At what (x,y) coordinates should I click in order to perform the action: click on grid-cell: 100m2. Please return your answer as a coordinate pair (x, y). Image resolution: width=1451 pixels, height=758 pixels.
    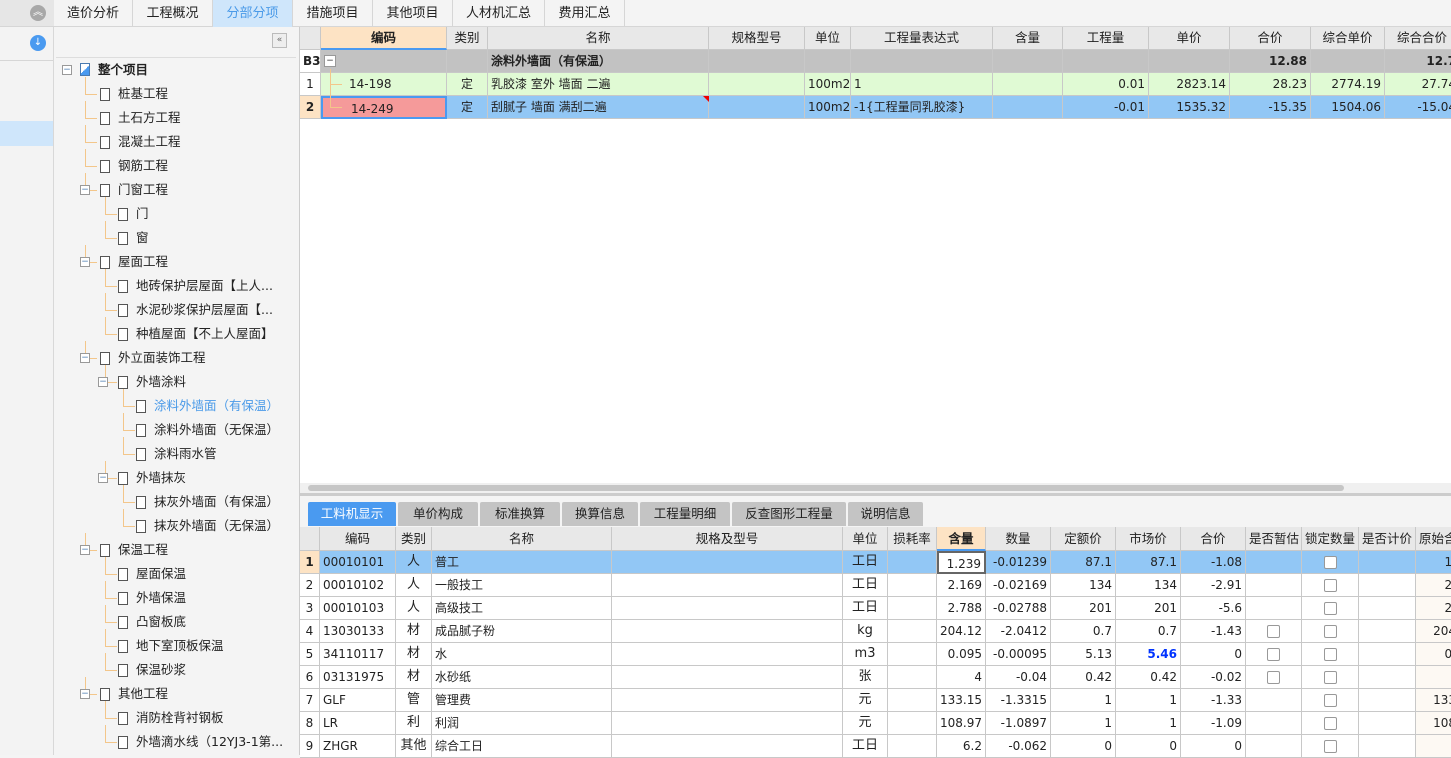
    Looking at the image, I should click on (828, 107).